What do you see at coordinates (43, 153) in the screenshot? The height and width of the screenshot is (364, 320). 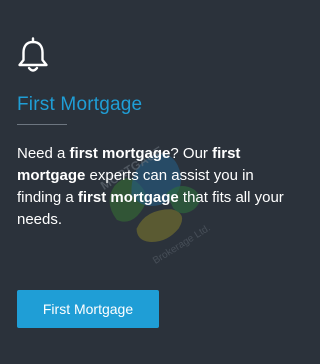 I see `description-text: Need a` at bounding box center [43, 153].